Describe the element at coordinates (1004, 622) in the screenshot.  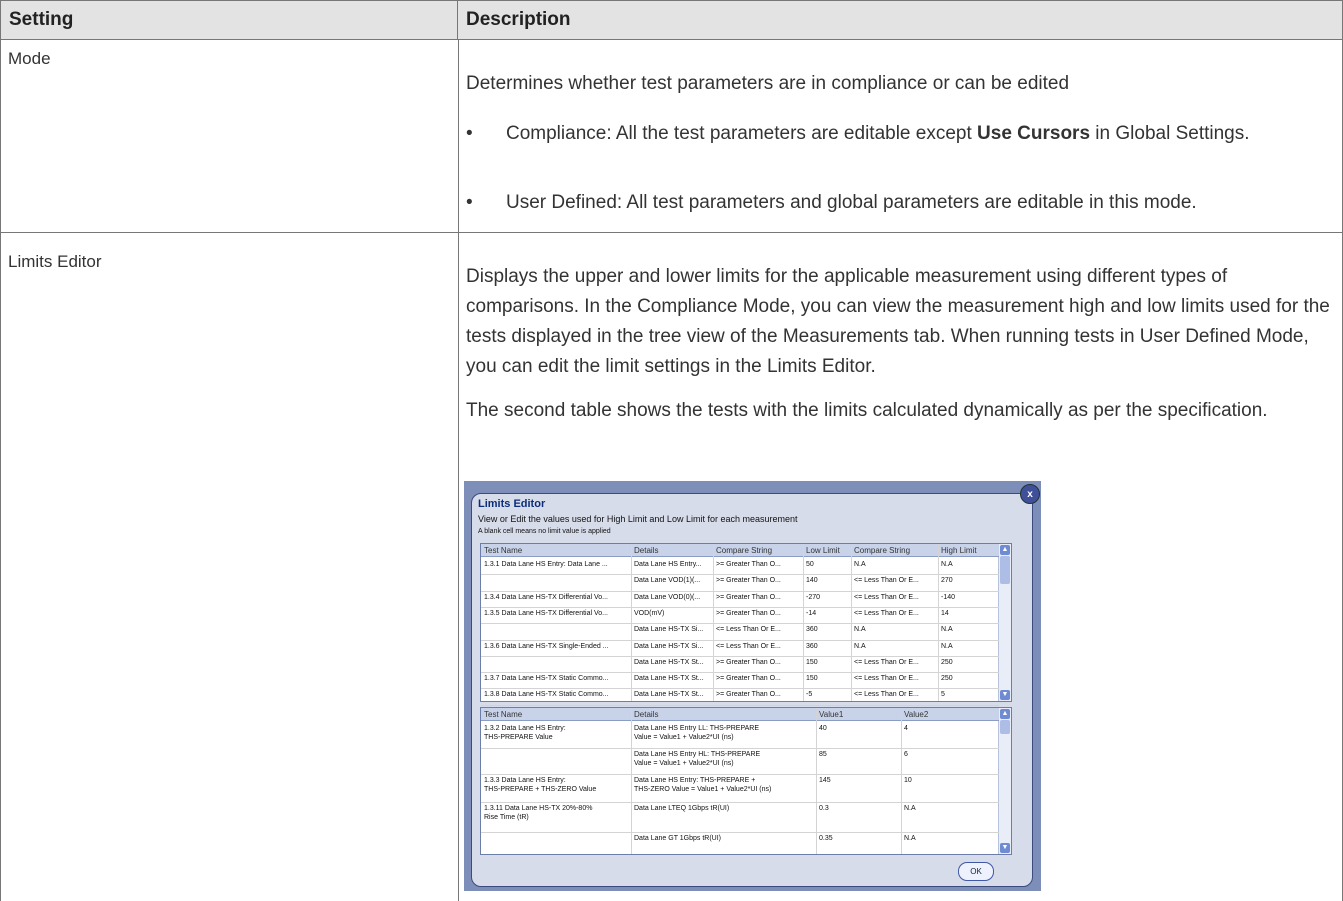
I see `limits-grid-scrollbar: ▲ ▼` at that location.